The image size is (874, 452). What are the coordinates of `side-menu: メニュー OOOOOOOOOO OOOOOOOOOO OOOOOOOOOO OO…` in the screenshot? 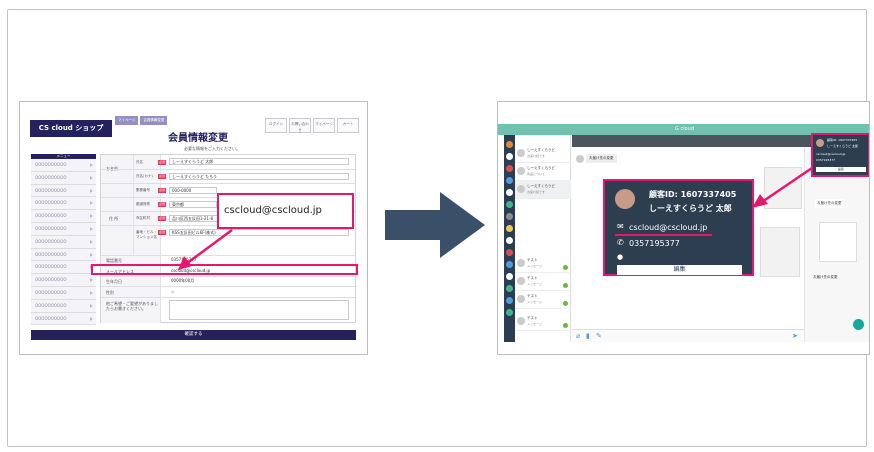 It's located at (63, 240).